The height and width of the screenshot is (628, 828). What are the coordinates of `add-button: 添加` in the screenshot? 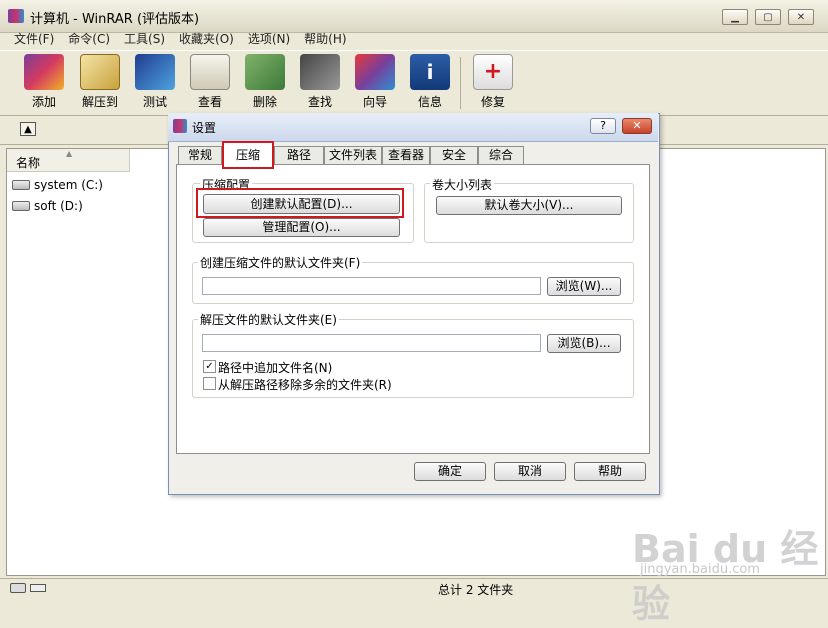 It's located at (44, 84).